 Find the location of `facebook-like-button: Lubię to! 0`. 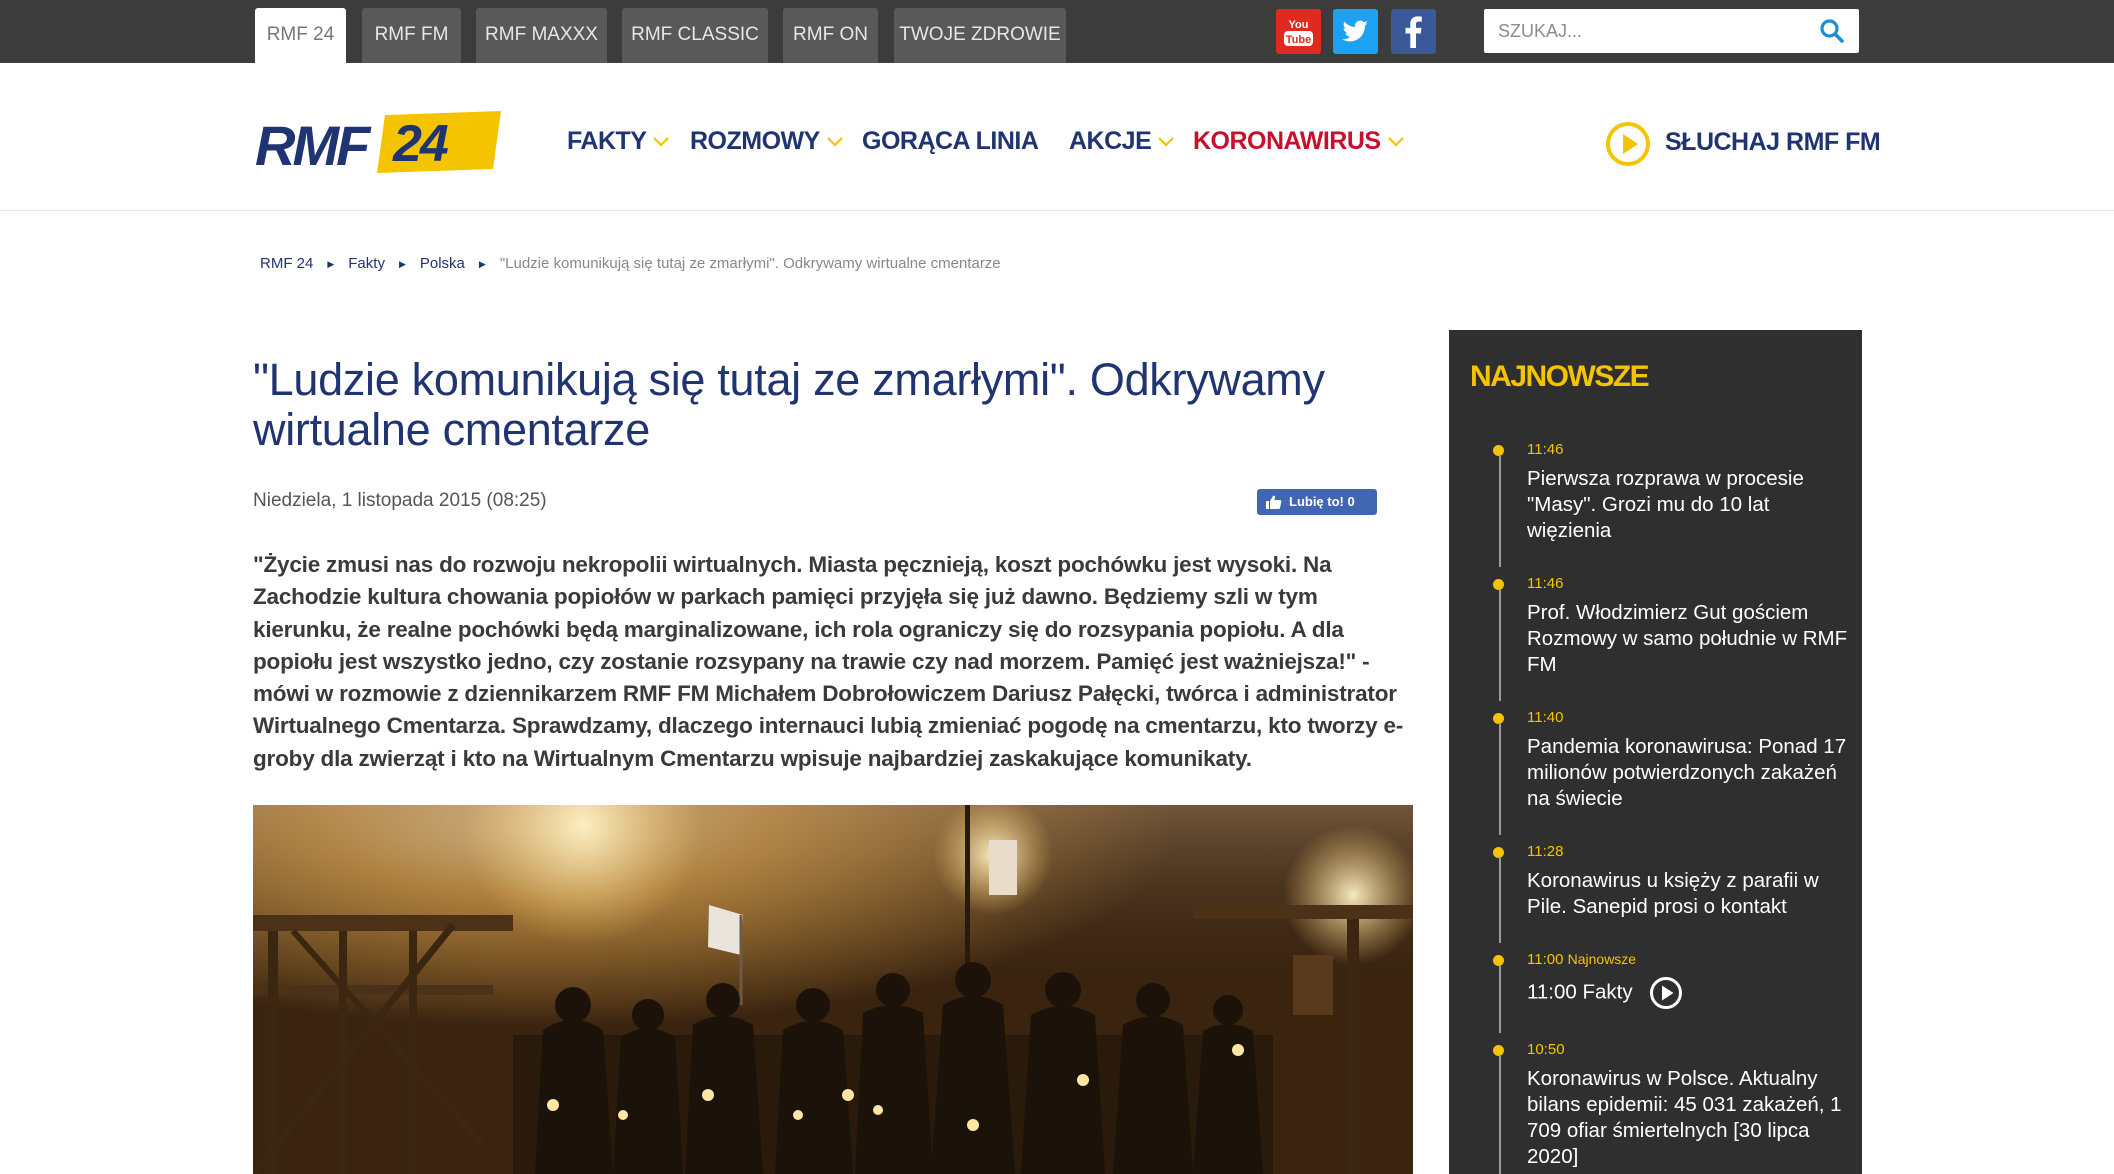

facebook-like-button: Lubię to! 0 is located at coordinates (1317, 502).